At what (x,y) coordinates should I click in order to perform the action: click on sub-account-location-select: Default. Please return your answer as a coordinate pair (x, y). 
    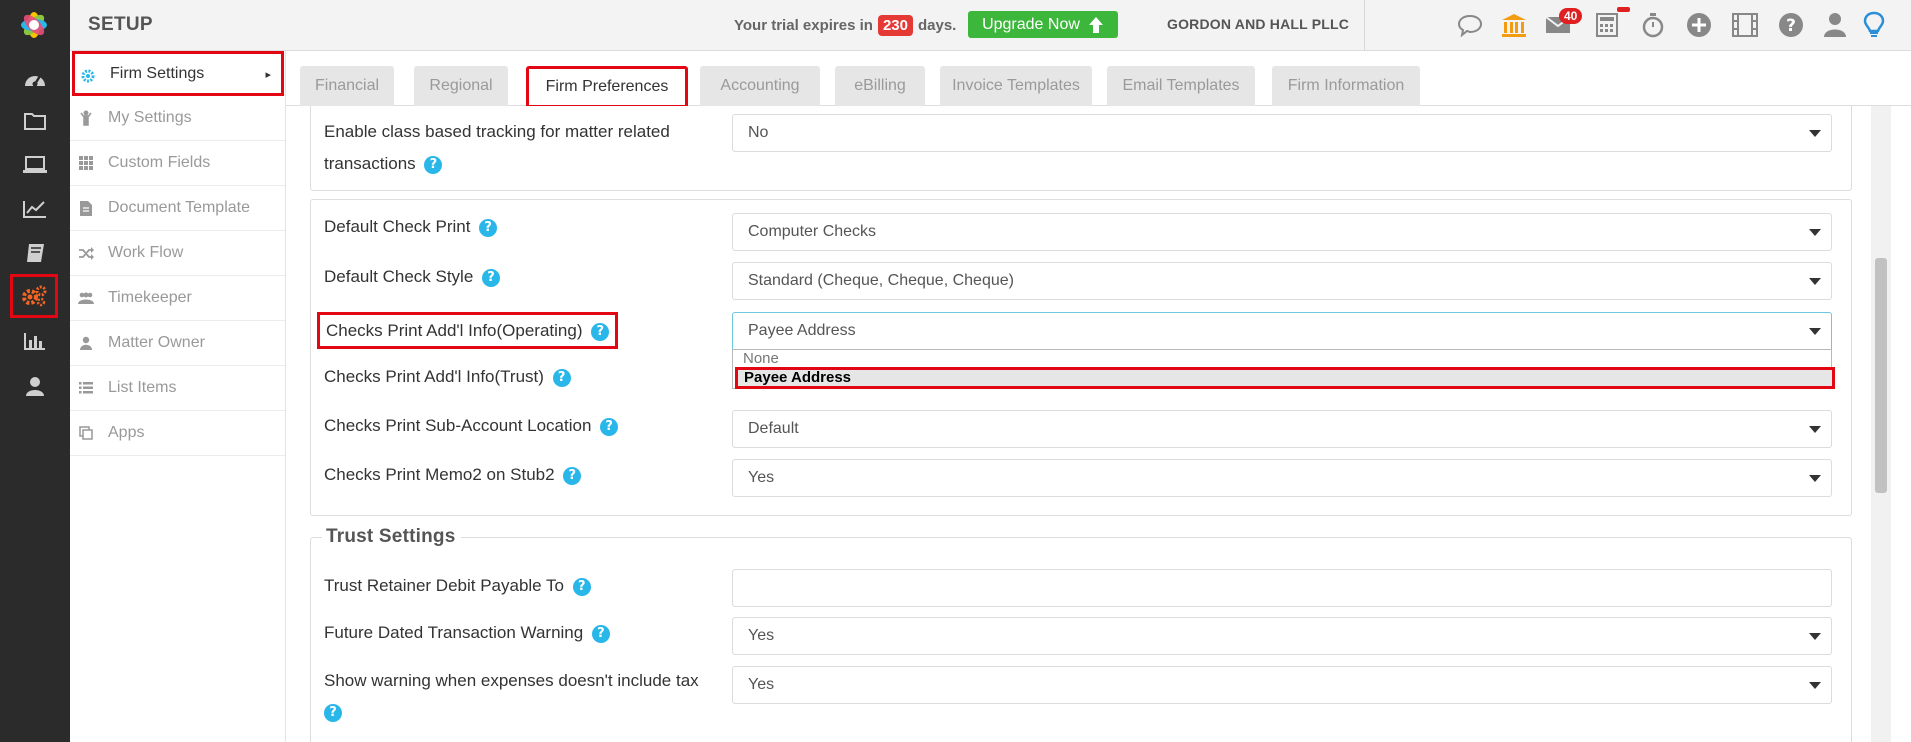
    Looking at the image, I should click on (1282, 429).